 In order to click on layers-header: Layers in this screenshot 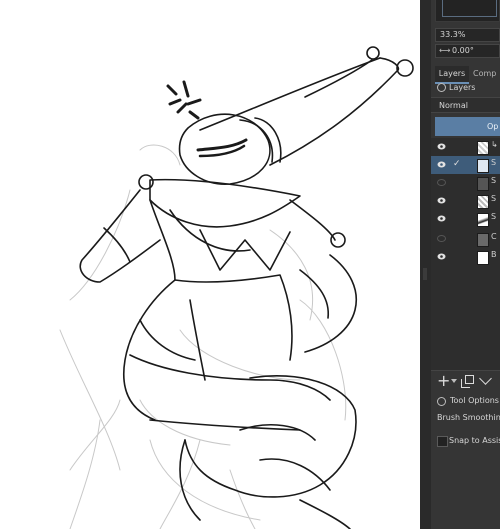, I will do `click(465, 88)`.